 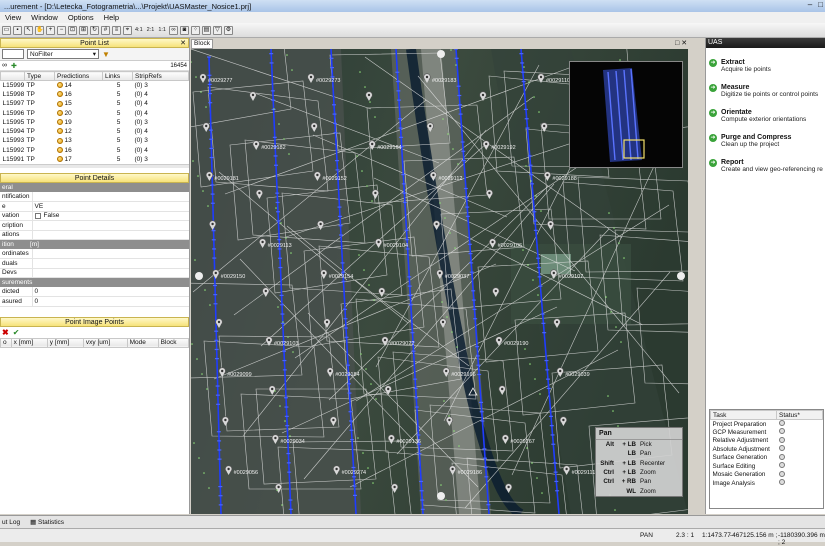 I want to click on zoom-1-1-button: 1:1, so click(x=162, y=30).